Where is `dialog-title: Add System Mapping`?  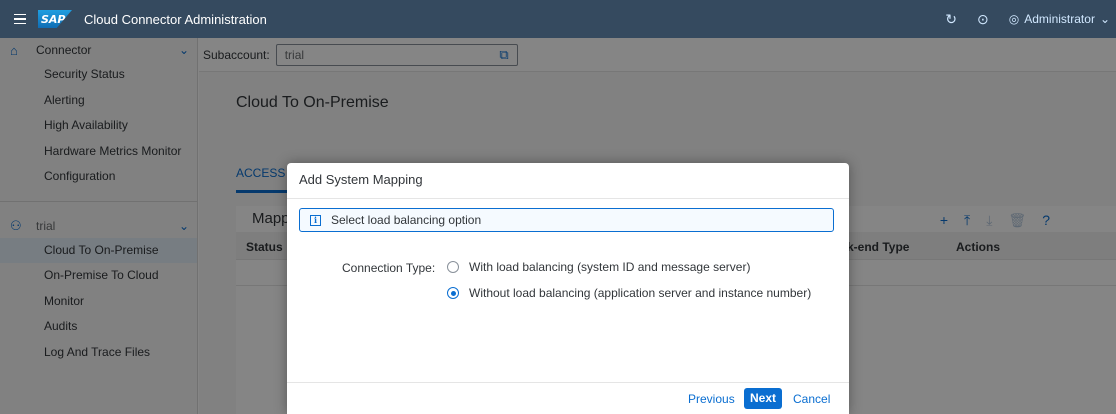
dialog-title: Add System Mapping is located at coordinates (568, 181).